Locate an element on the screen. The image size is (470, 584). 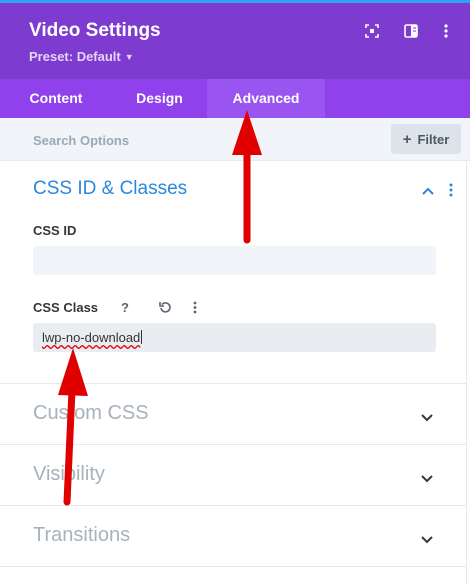
css-class-label: CSS Class is located at coordinates (66, 307).